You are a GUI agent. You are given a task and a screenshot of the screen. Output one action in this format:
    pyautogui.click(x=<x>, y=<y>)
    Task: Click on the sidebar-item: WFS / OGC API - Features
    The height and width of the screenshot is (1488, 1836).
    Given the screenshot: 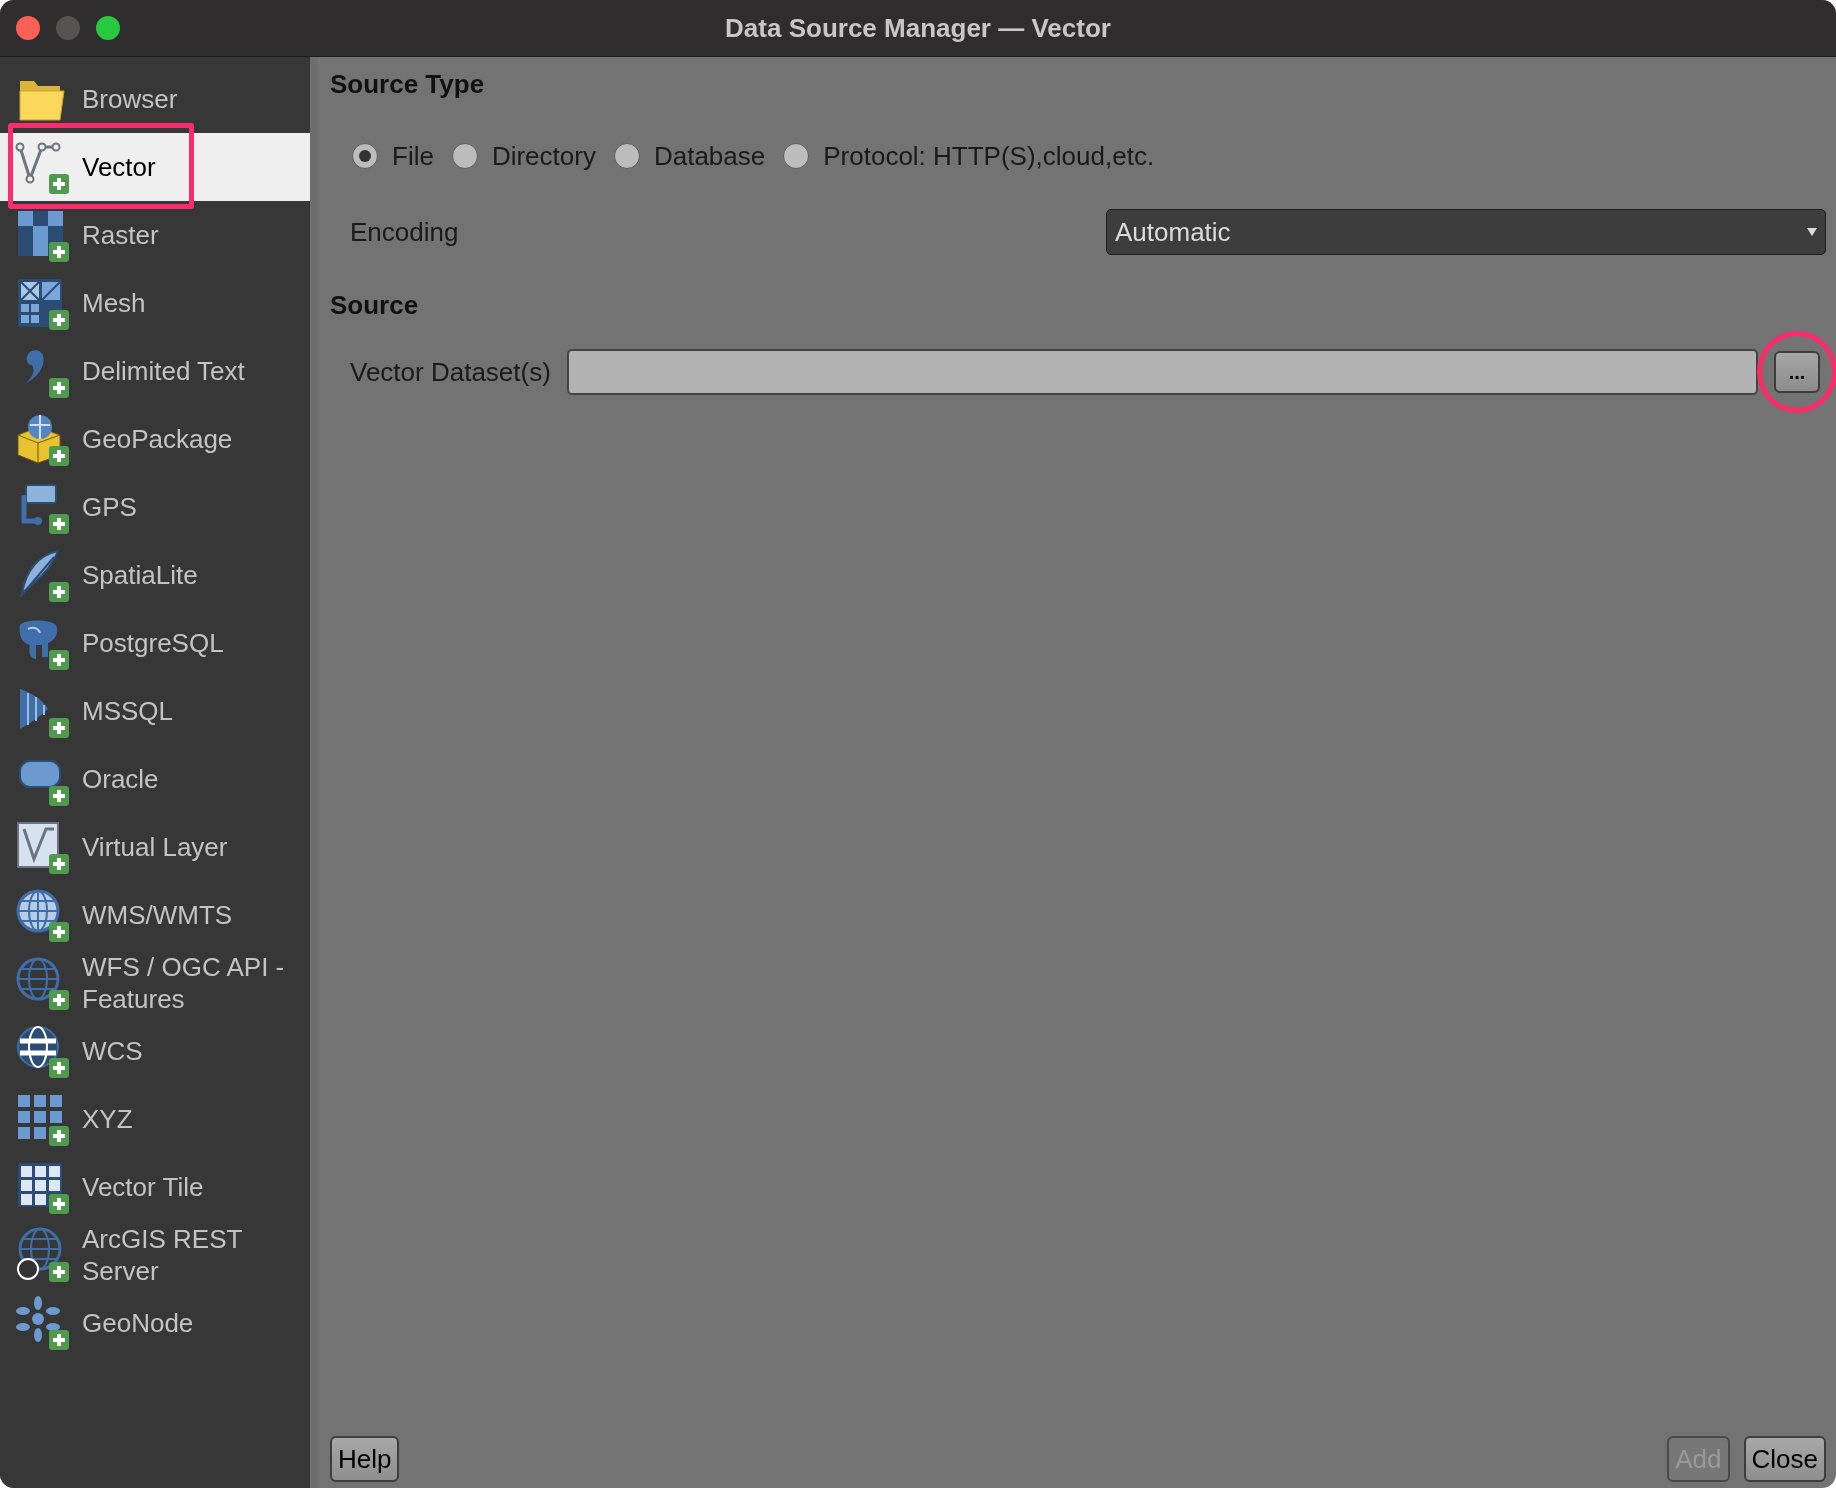 What is the action you would take?
    pyautogui.click(x=155, y=983)
    